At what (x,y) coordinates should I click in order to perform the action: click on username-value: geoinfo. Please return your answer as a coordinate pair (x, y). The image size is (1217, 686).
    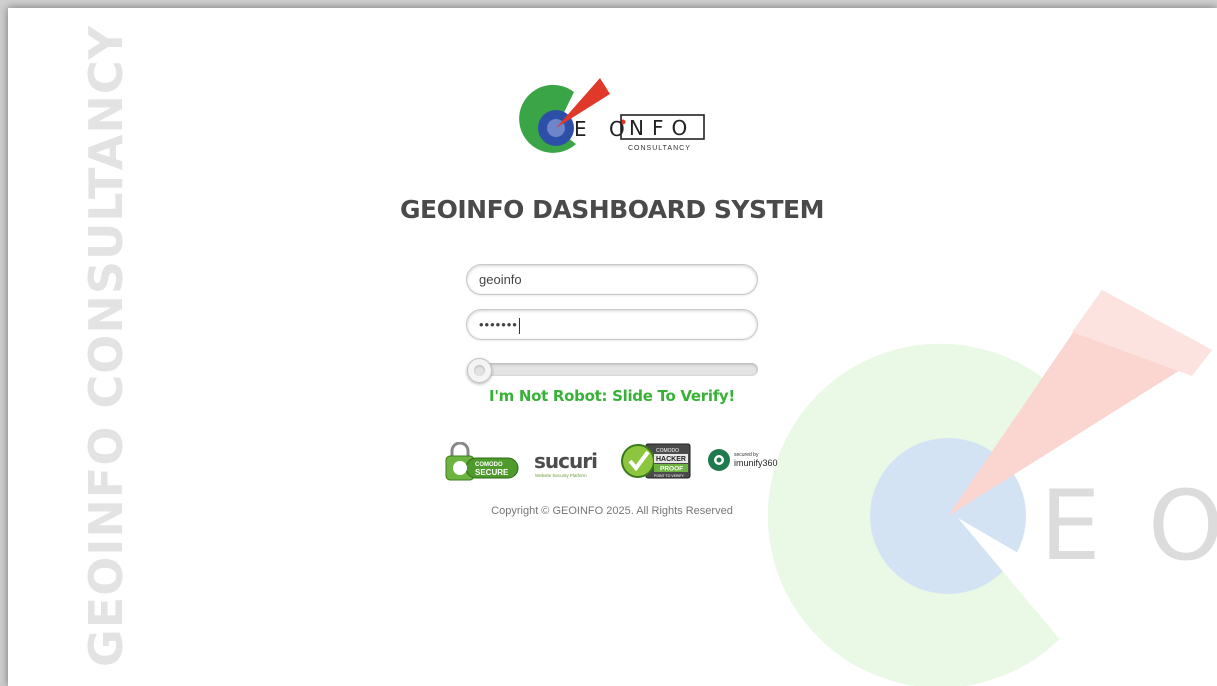
    Looking at the image, I should click on (500, 279).